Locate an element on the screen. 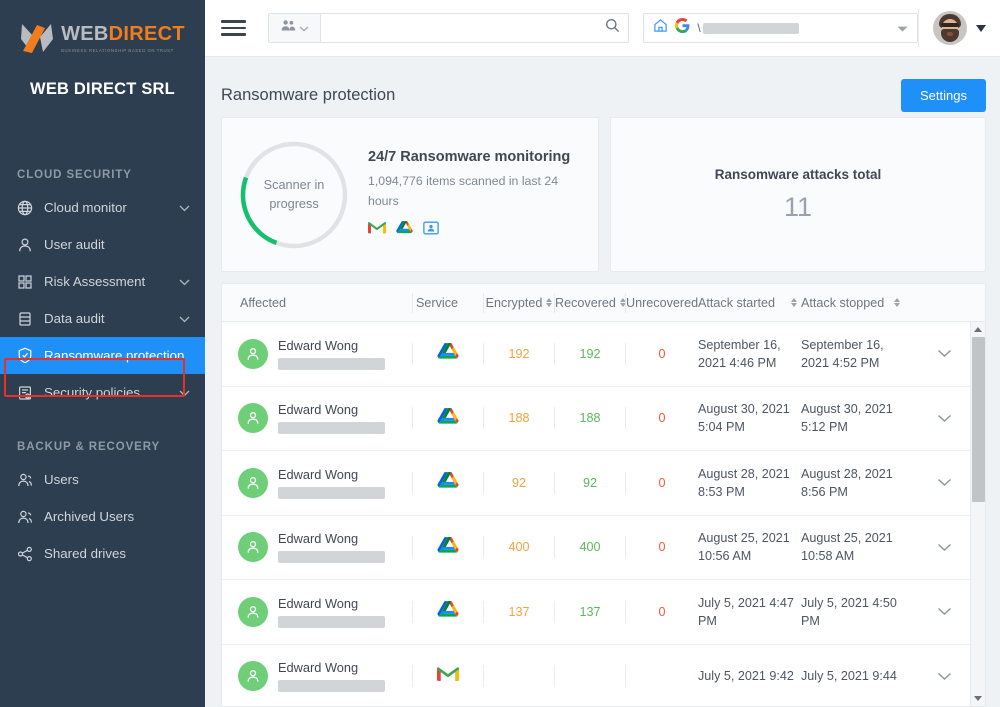 This screenshot has height=707, width=1000. triangle-up-icon is located at coordinates (978, 329).